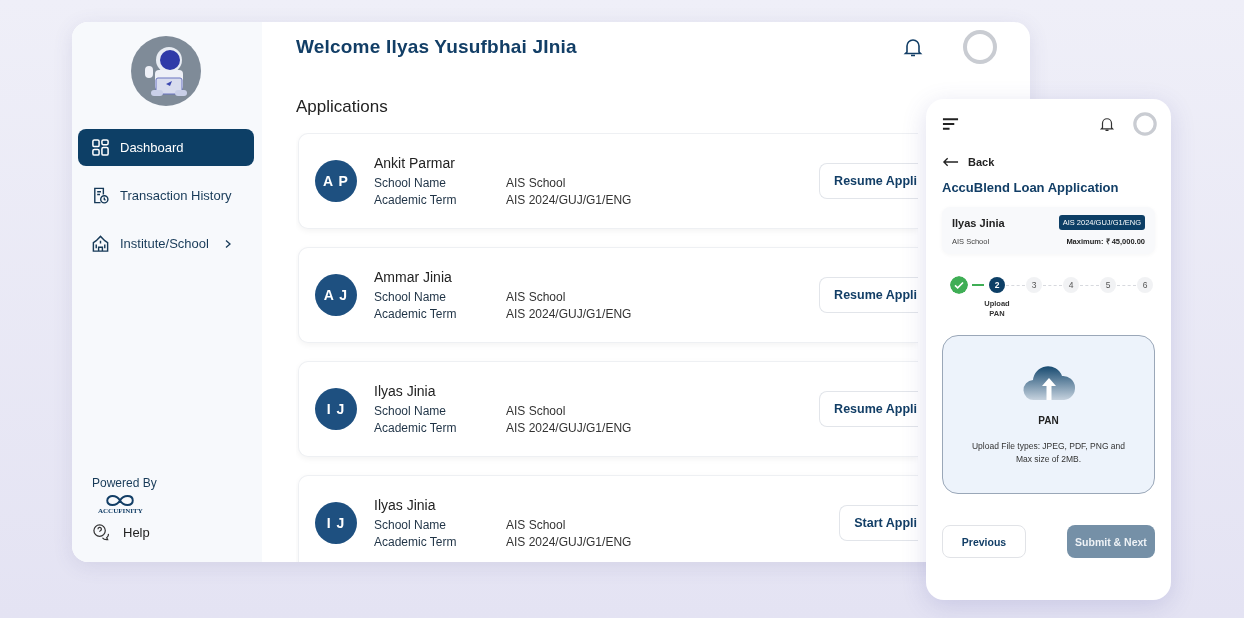 Image resolution: width=1244 pixels, height=618 pixels. I want to click on sidebar-item: Dashboard, so click(166, 147).